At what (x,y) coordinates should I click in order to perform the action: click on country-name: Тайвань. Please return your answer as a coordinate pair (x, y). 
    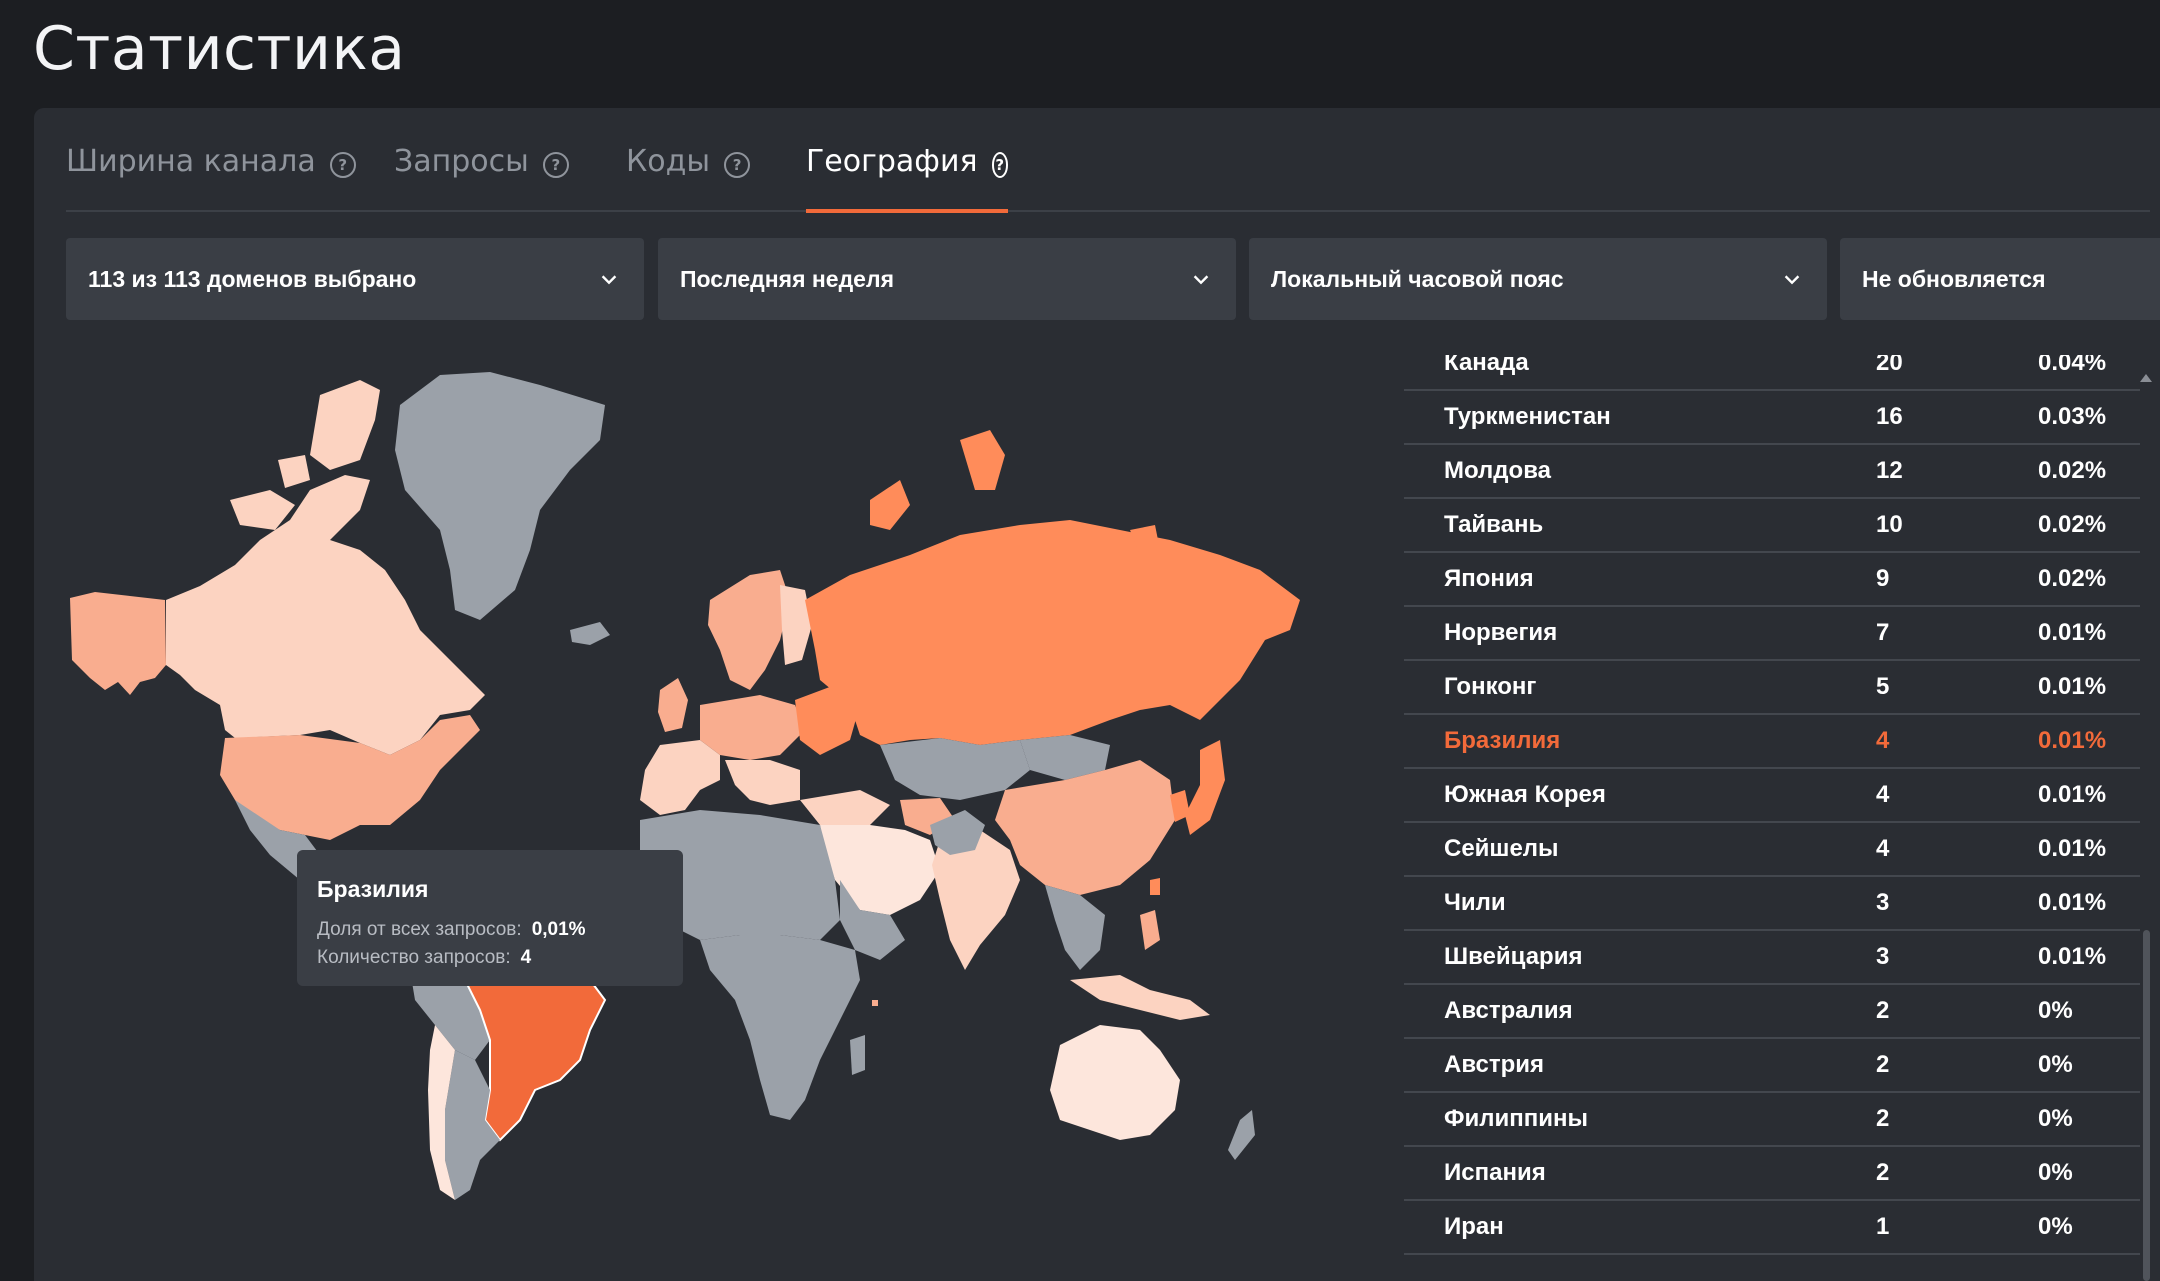
    Looking at the image, I should click on (1494, 524).